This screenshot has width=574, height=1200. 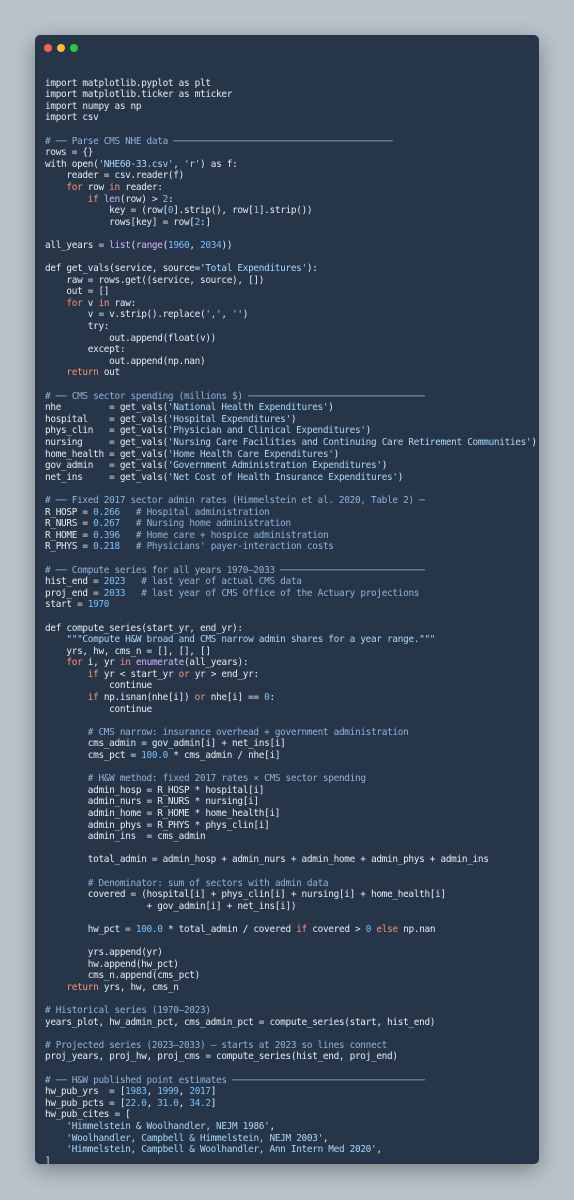 What do you see at coordinates (74, 48) in the screenshot?
I see `maximize-dot-icon` at bounding box center [74, 48].